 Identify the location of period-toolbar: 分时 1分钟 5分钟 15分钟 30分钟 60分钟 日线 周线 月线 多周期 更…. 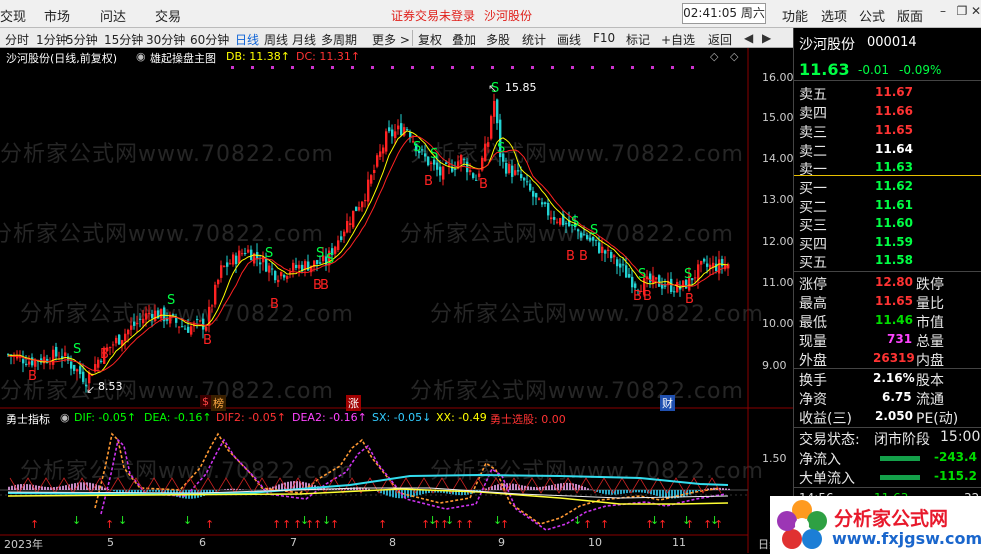
(396, 38).